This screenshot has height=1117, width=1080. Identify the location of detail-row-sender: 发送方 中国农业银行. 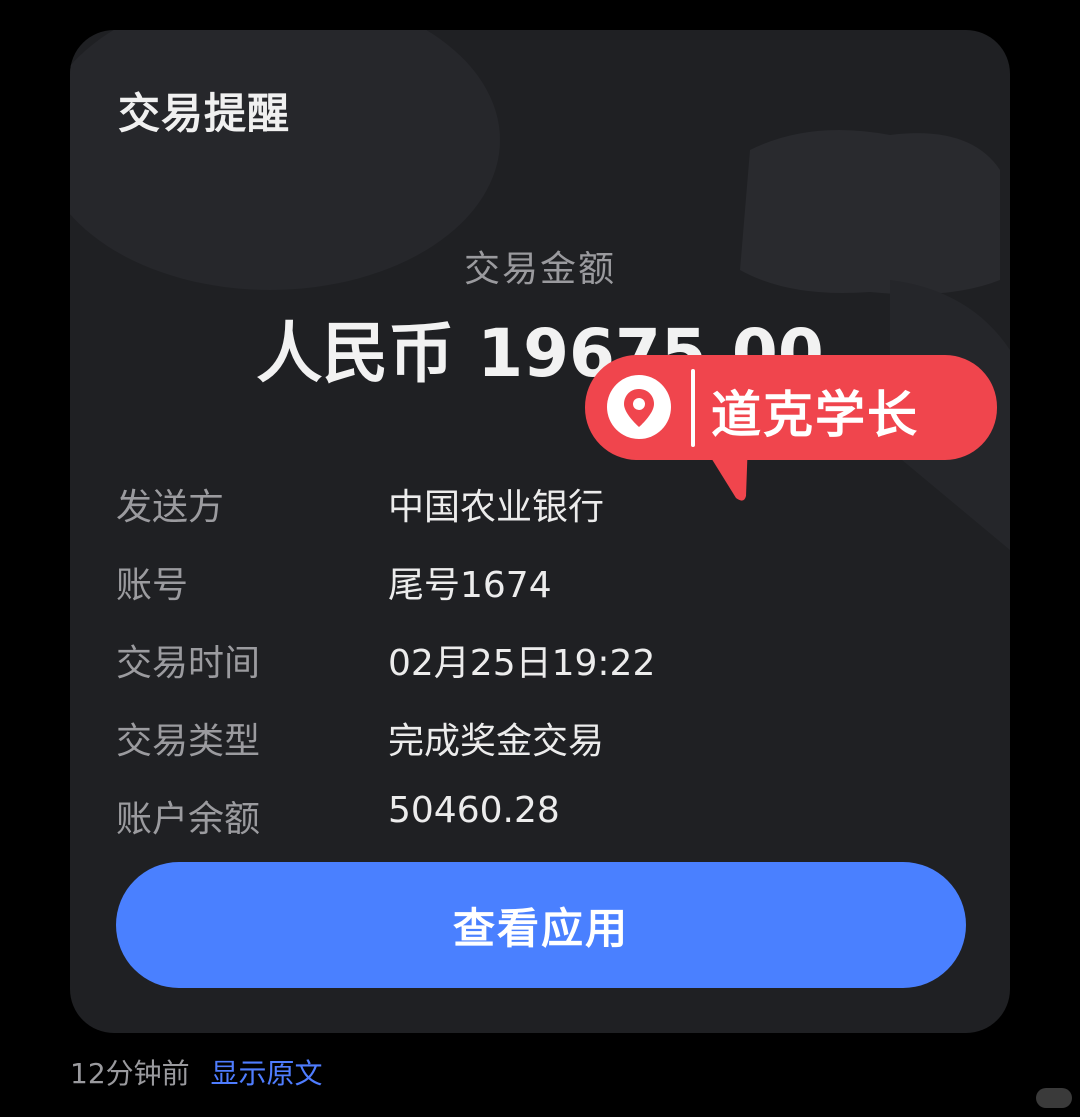
(541, 517).